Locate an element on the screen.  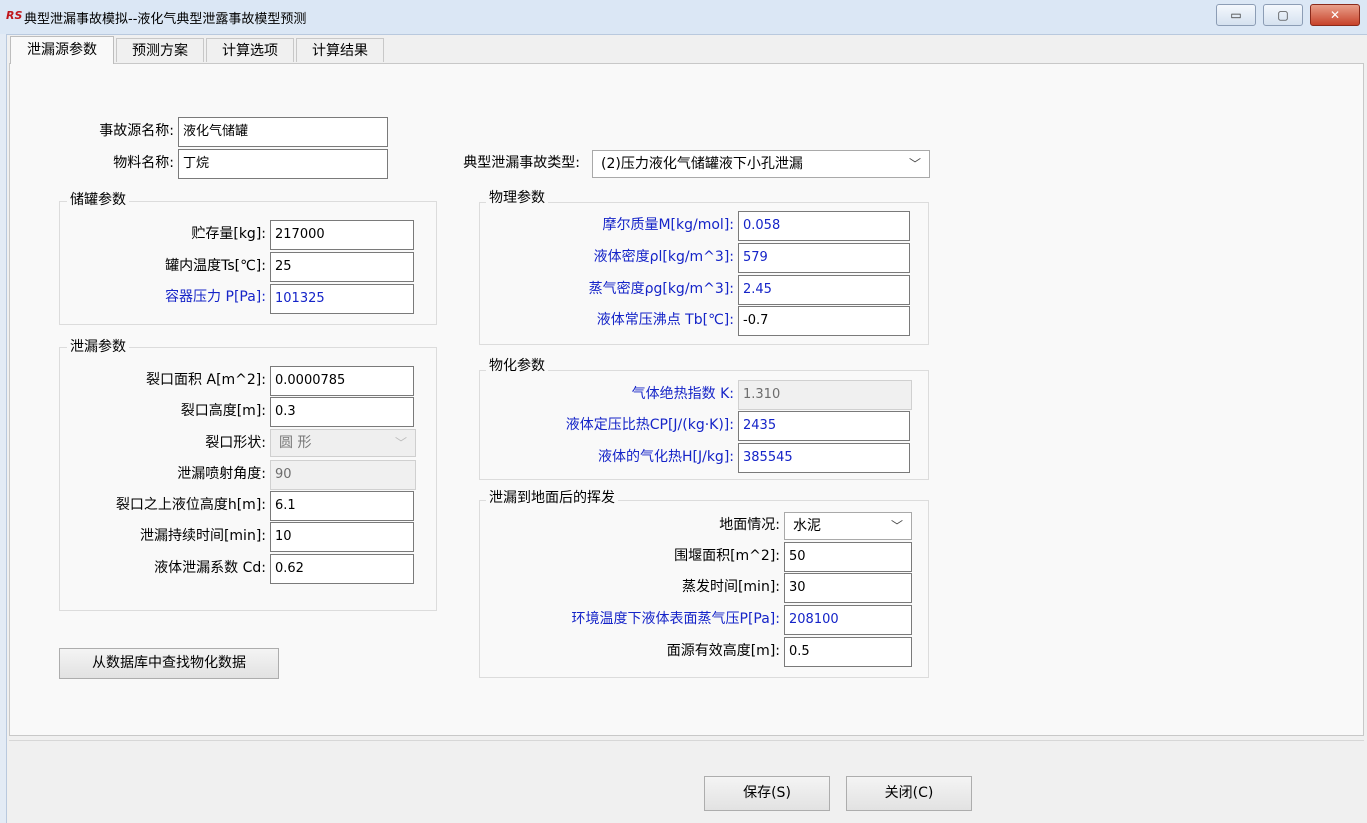
accident-type-select: (2)压力液化气储罐液下小孔泄漏 ﹀ is located at coordinates (761, 164).